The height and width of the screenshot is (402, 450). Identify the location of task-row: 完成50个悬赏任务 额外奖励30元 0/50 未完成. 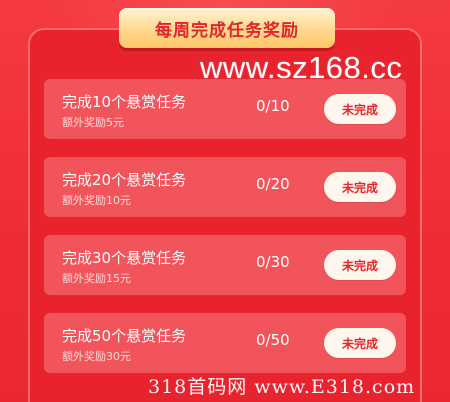
(225, 343).